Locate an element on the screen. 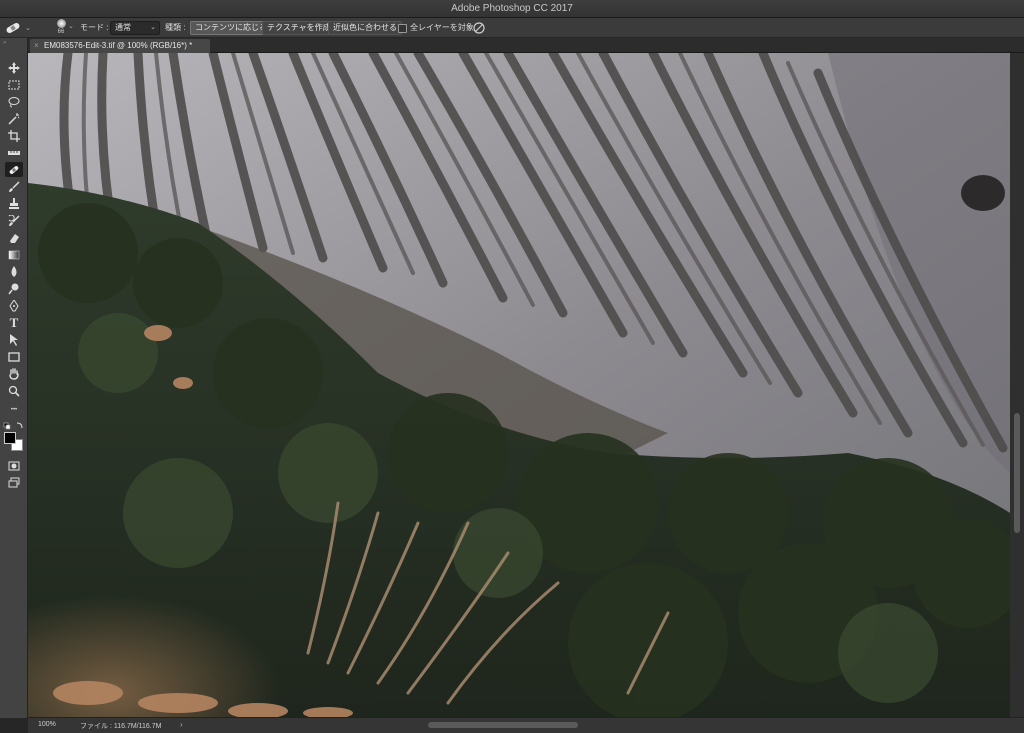 The image size is (1024, 733). type-tool-glyph: T is located at coordinates (14, 322).